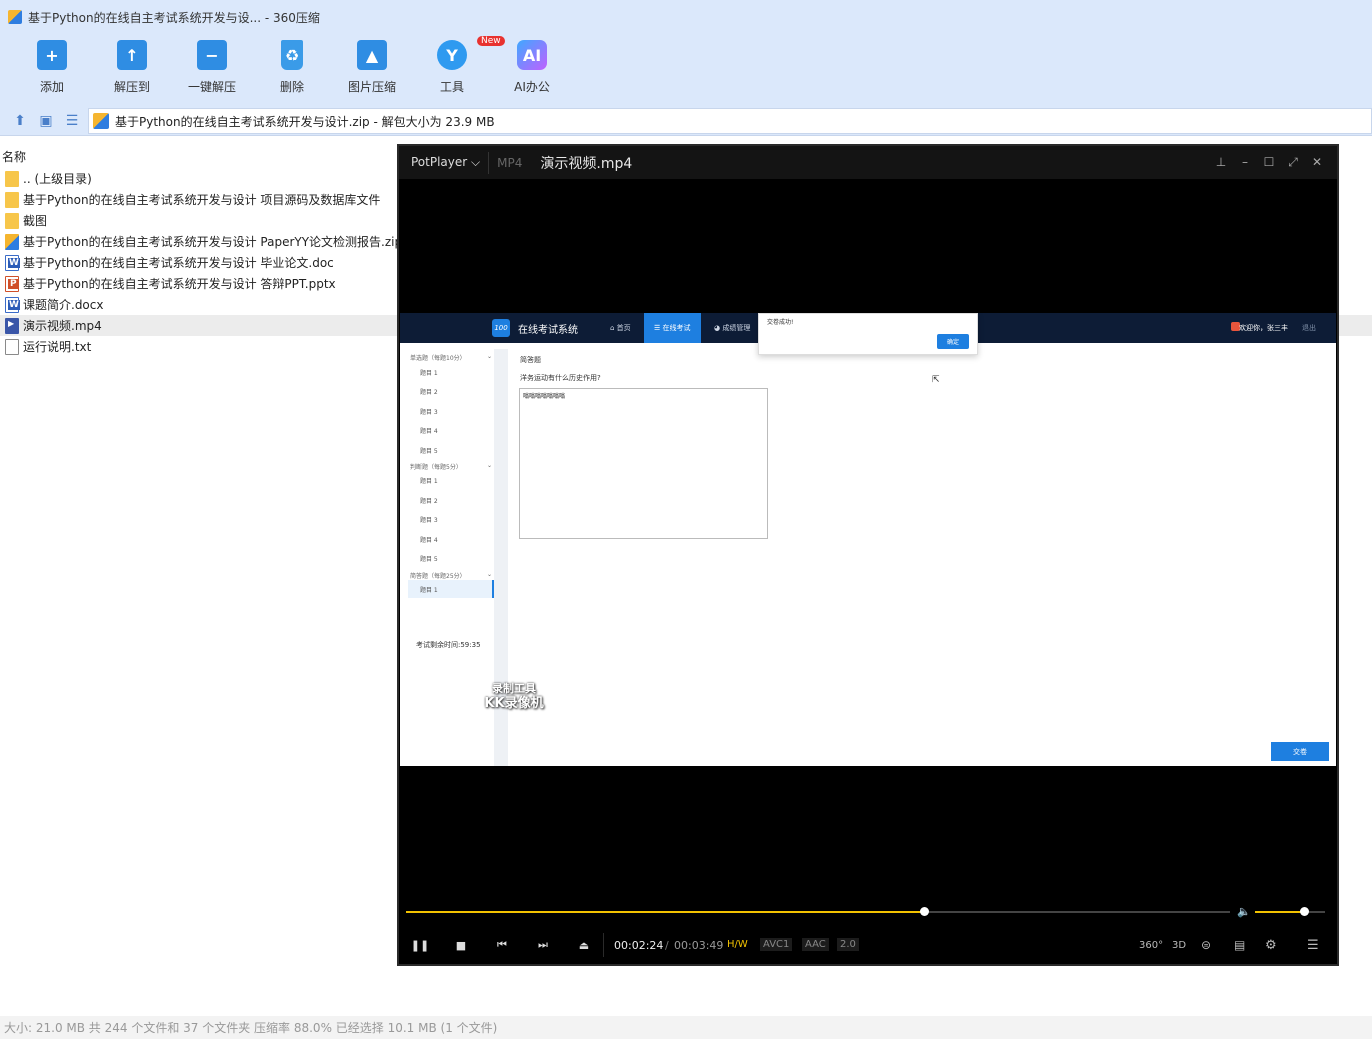 The image size is (1372, 1039). I want to click on file-name: .. (上级目录), so click(57, 179).